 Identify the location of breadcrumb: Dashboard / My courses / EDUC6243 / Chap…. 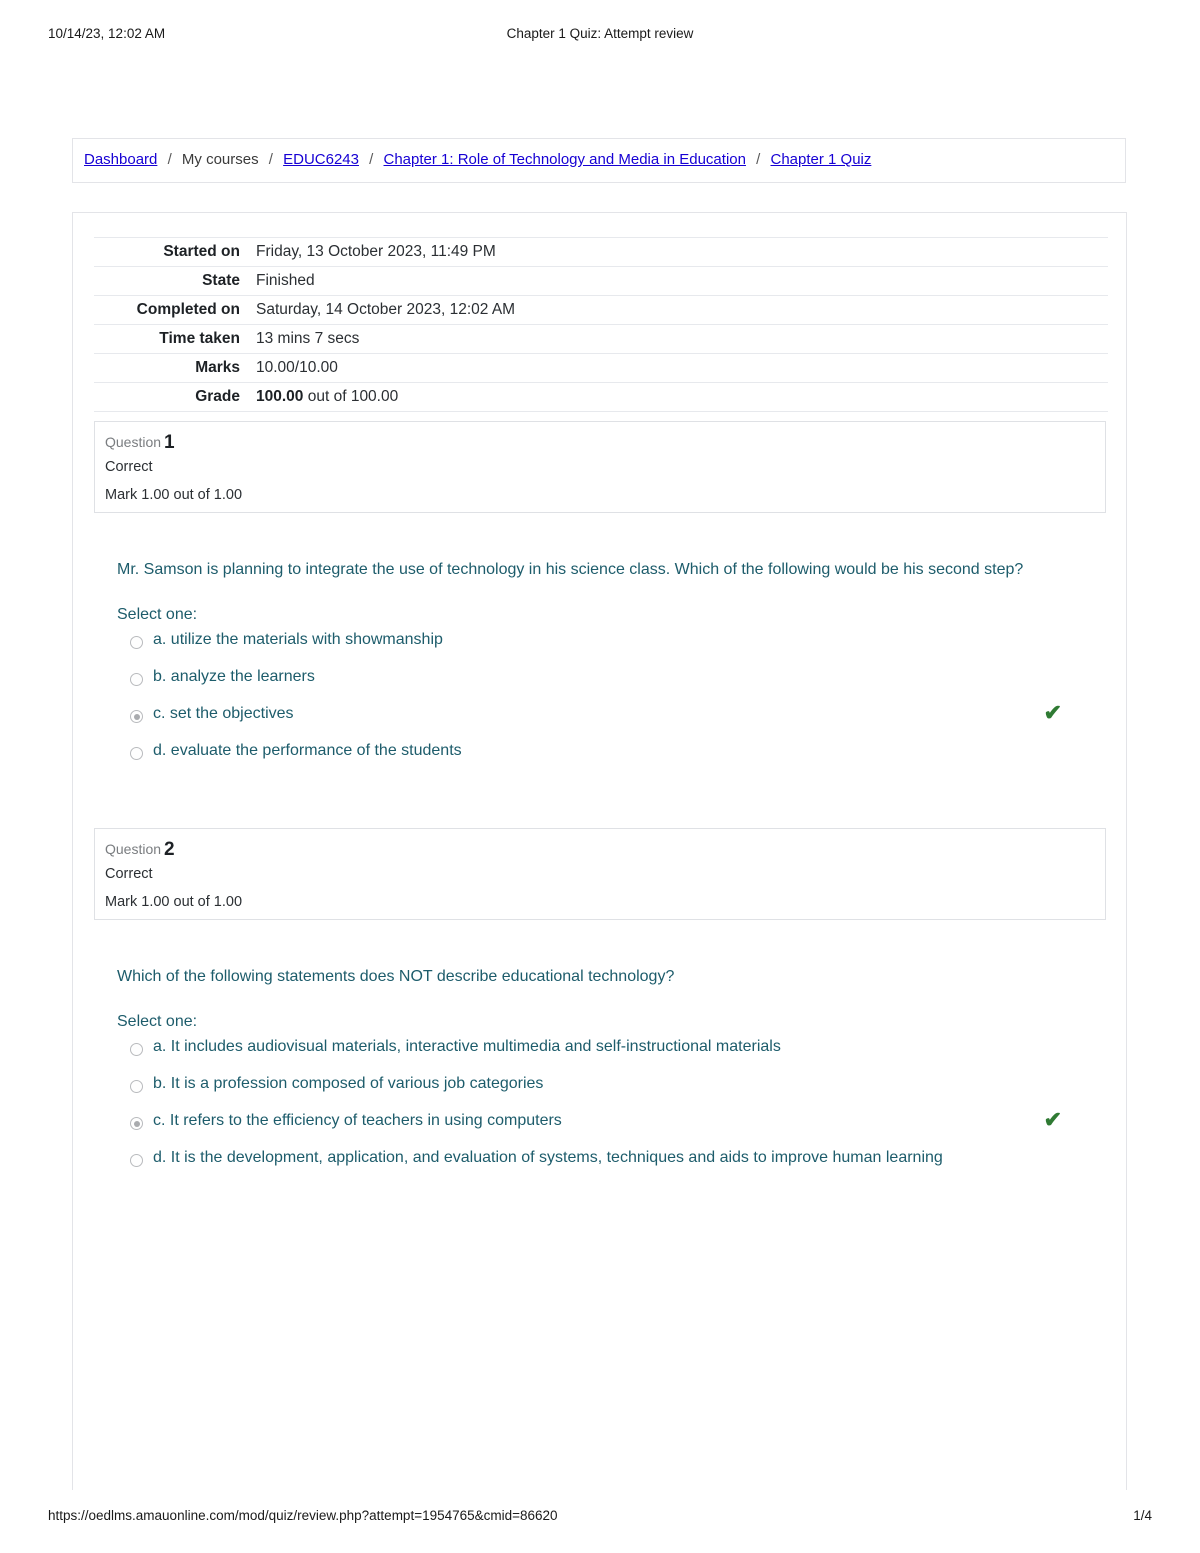
(599, 160).